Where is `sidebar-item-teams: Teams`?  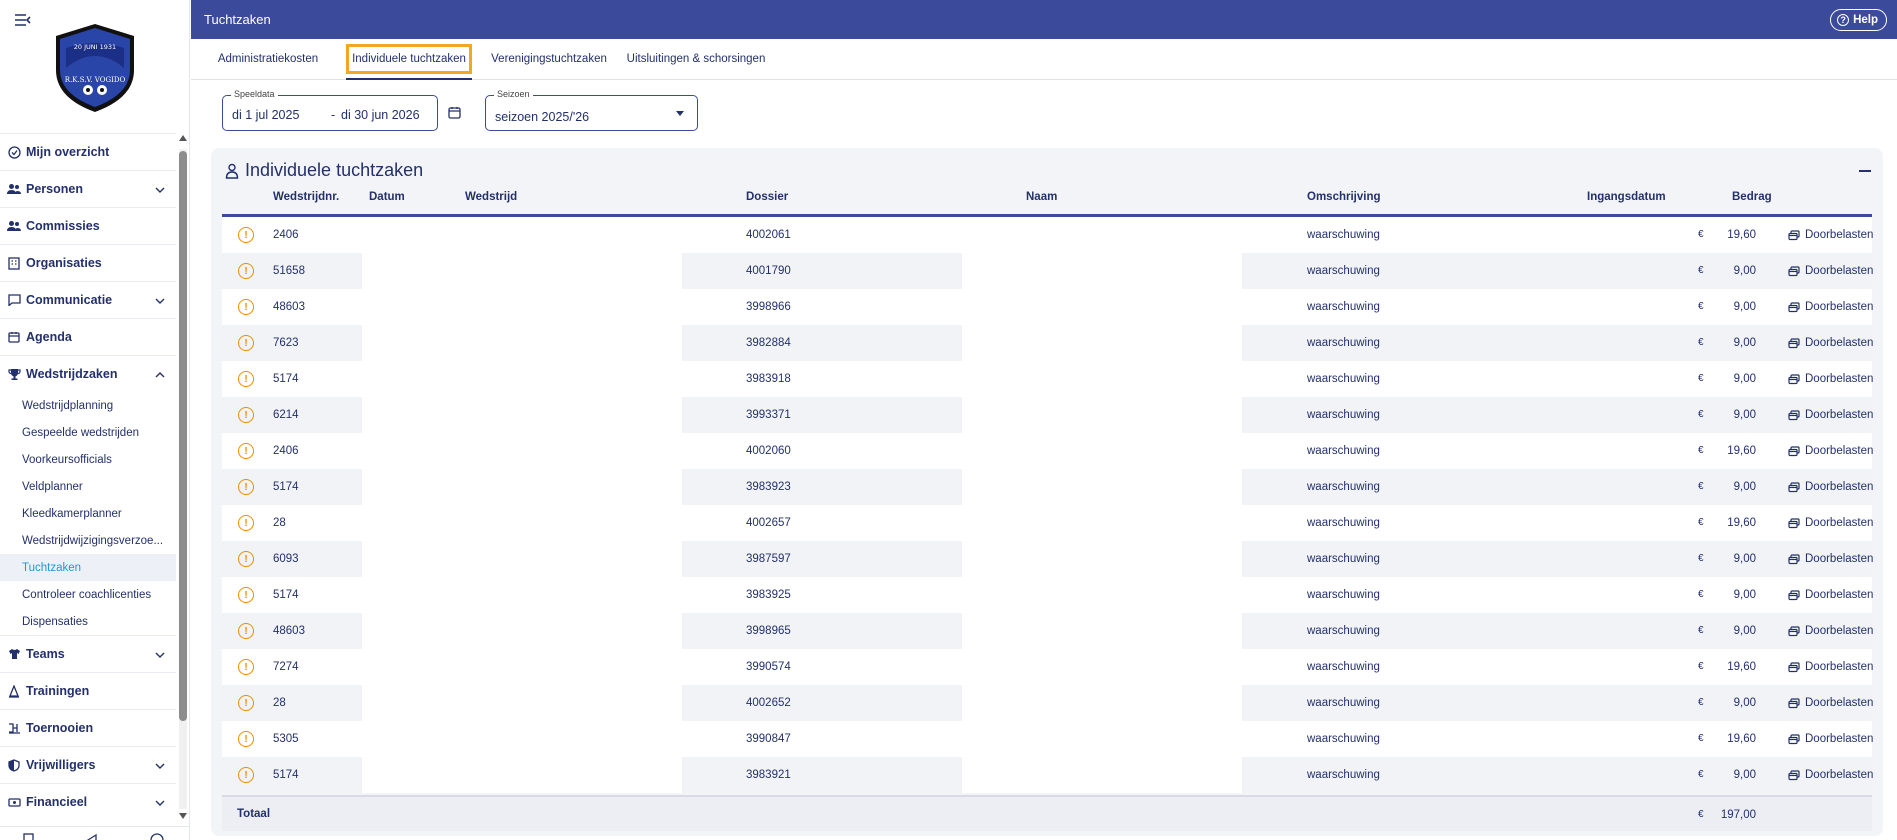 sidebar-item-teams: Teams is located at coordinates (88, 653).